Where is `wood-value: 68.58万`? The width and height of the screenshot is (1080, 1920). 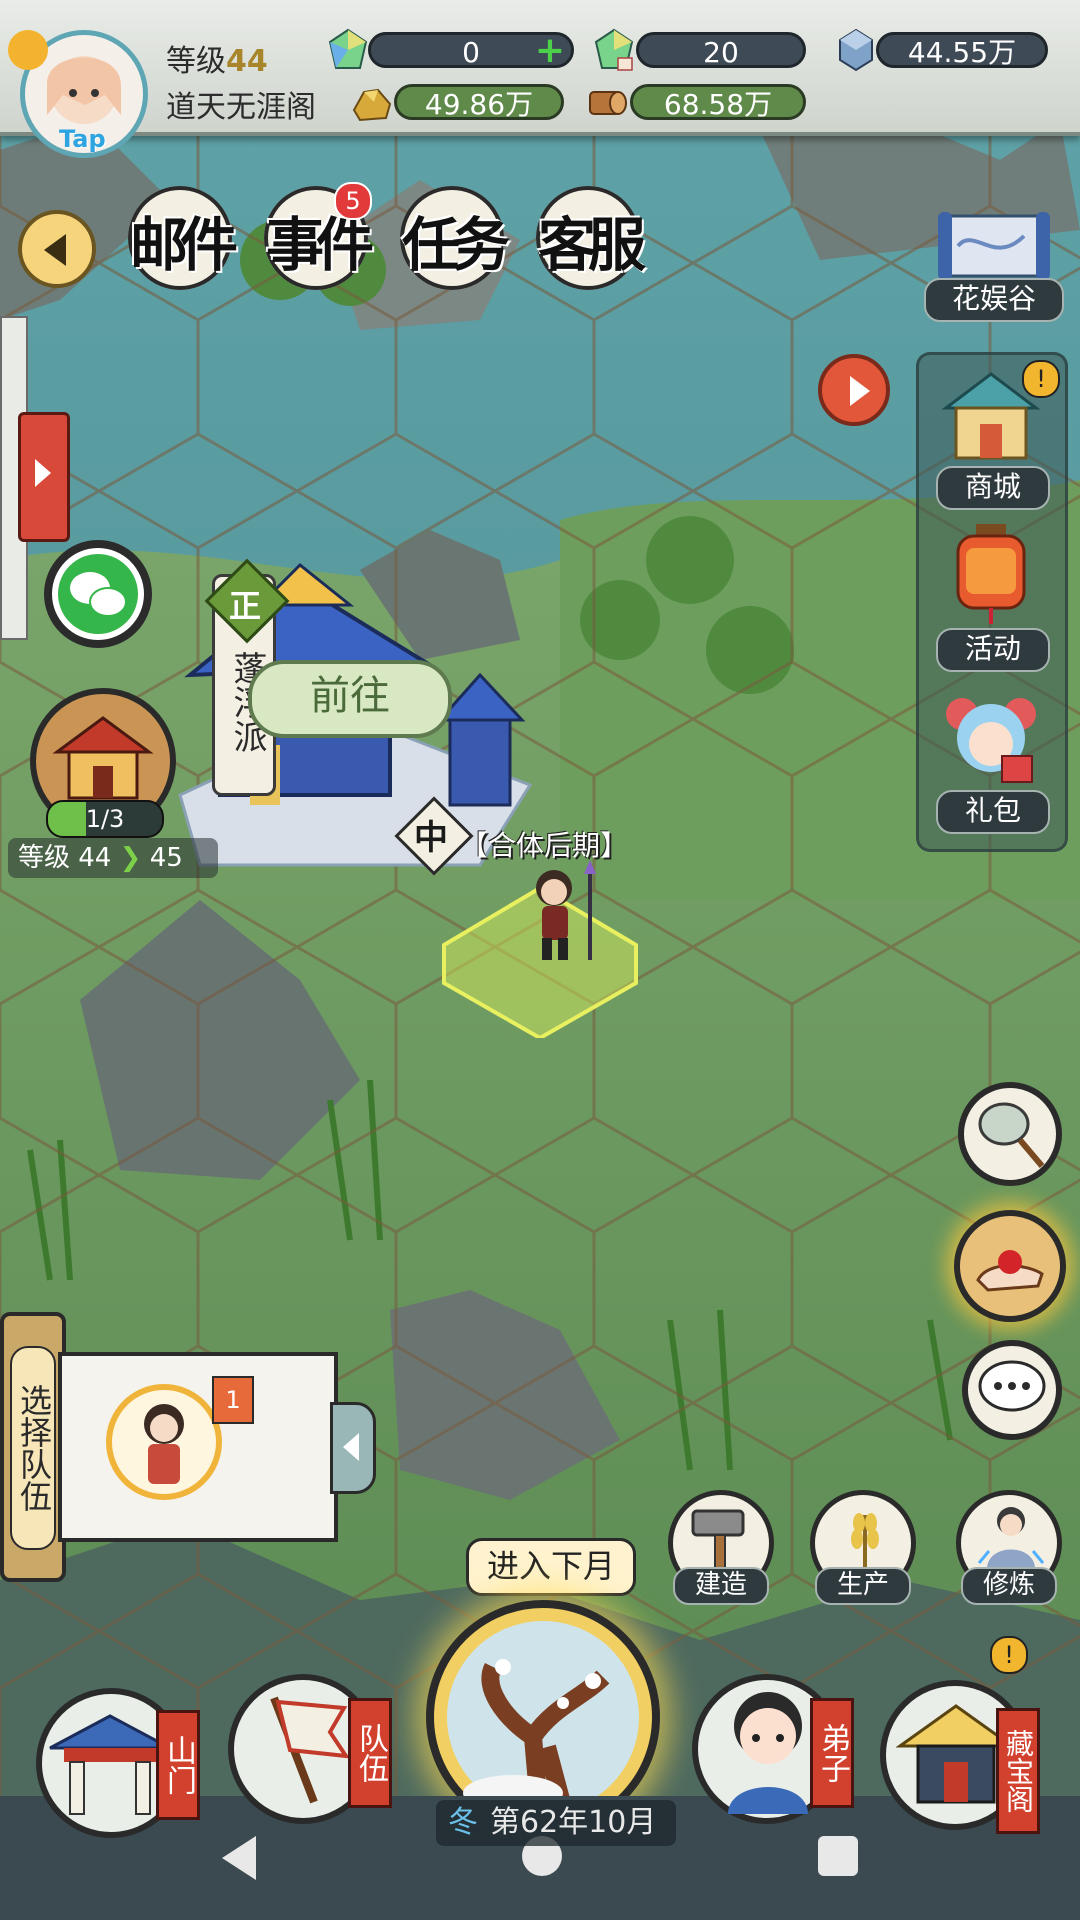 wood-value: 68.58万 is located at coordinates (718, 104).